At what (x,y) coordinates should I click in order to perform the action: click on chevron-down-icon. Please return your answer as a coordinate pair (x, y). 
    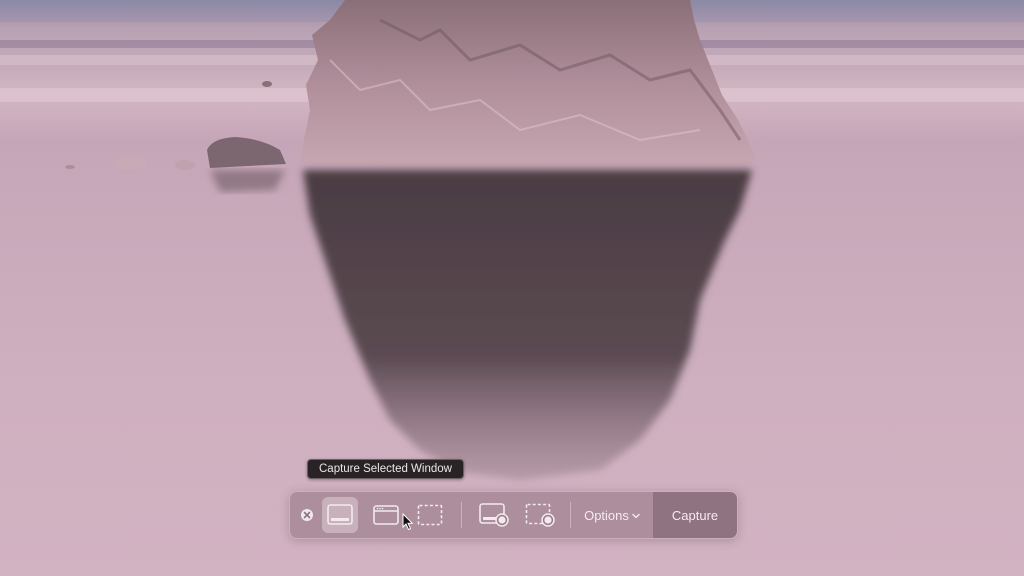
    Looking at the image, I should click on (636, 516).